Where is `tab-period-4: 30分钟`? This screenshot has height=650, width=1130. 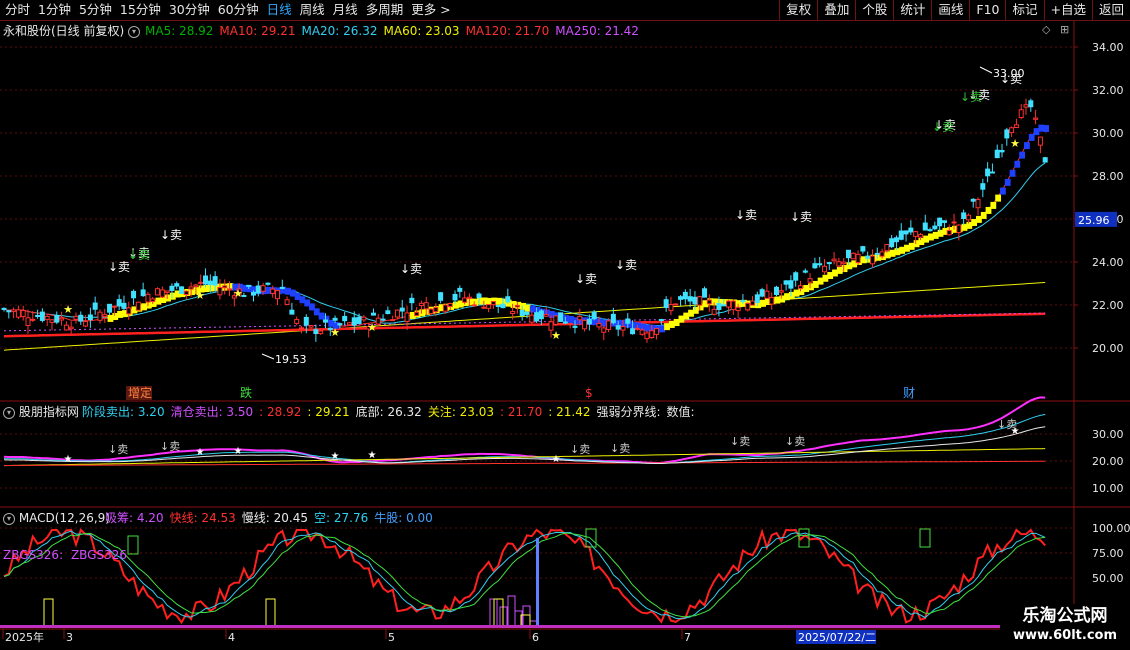 tab-period-4: 30分钟 is located at coordinates (188, 10).